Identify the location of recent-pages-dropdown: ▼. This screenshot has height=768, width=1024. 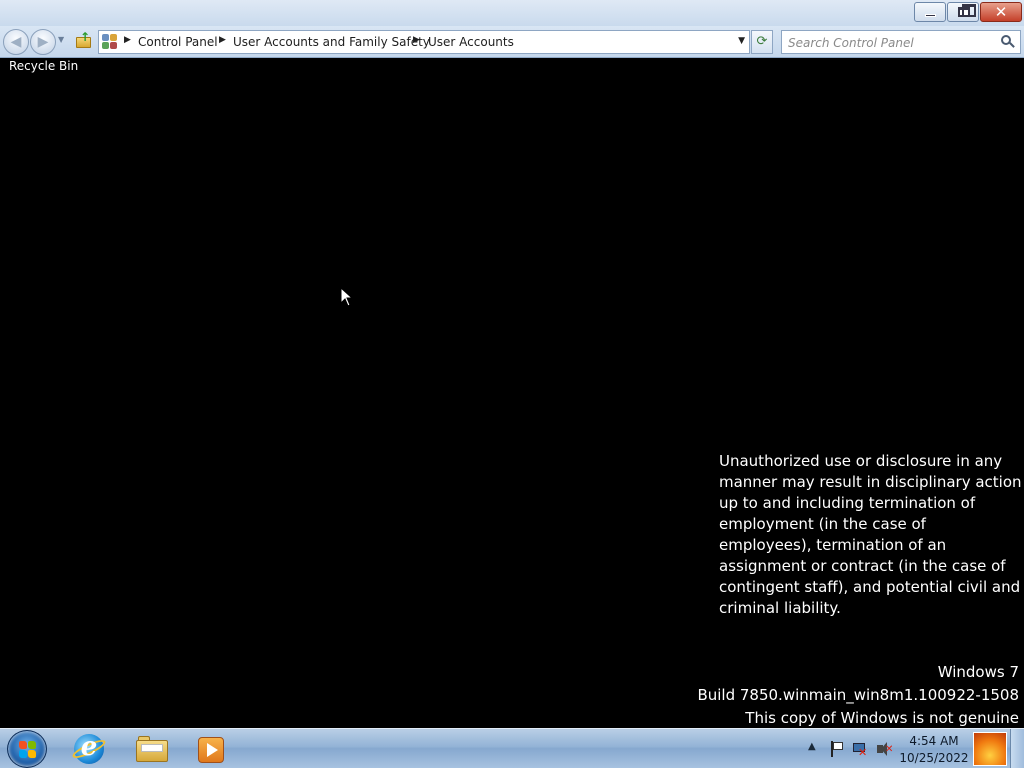
(61, 39).